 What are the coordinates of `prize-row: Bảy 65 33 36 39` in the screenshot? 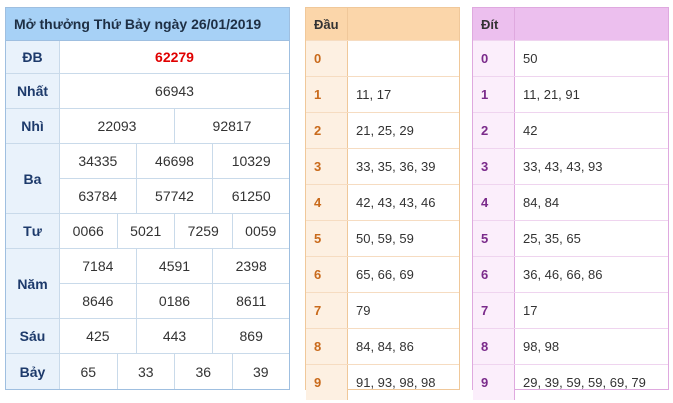 It's located at (147, 371).